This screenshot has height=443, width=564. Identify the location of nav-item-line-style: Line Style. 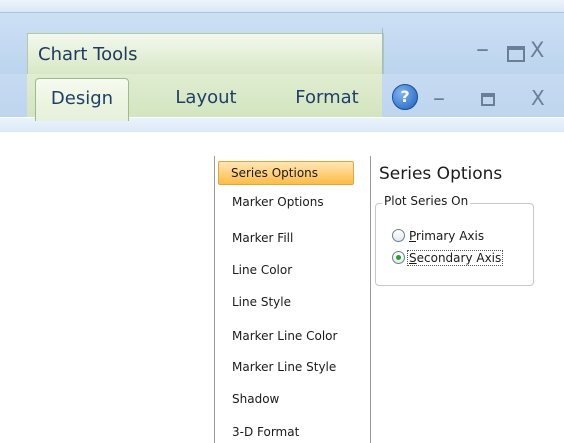
(291, 302).